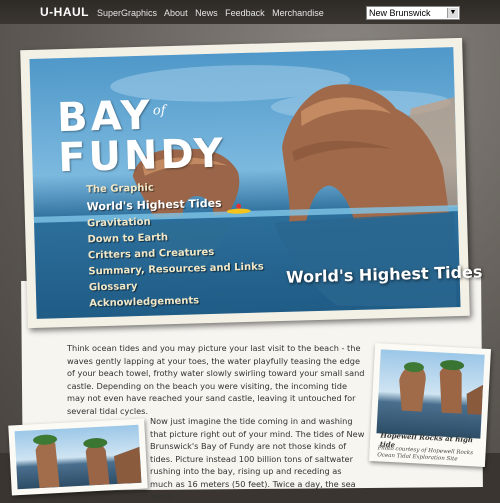  What do you see at coordinates (175, 237) in the screenshot?
I see `menu-item-down-to-earth: Down to Earth` at bounding box center [175, 237].